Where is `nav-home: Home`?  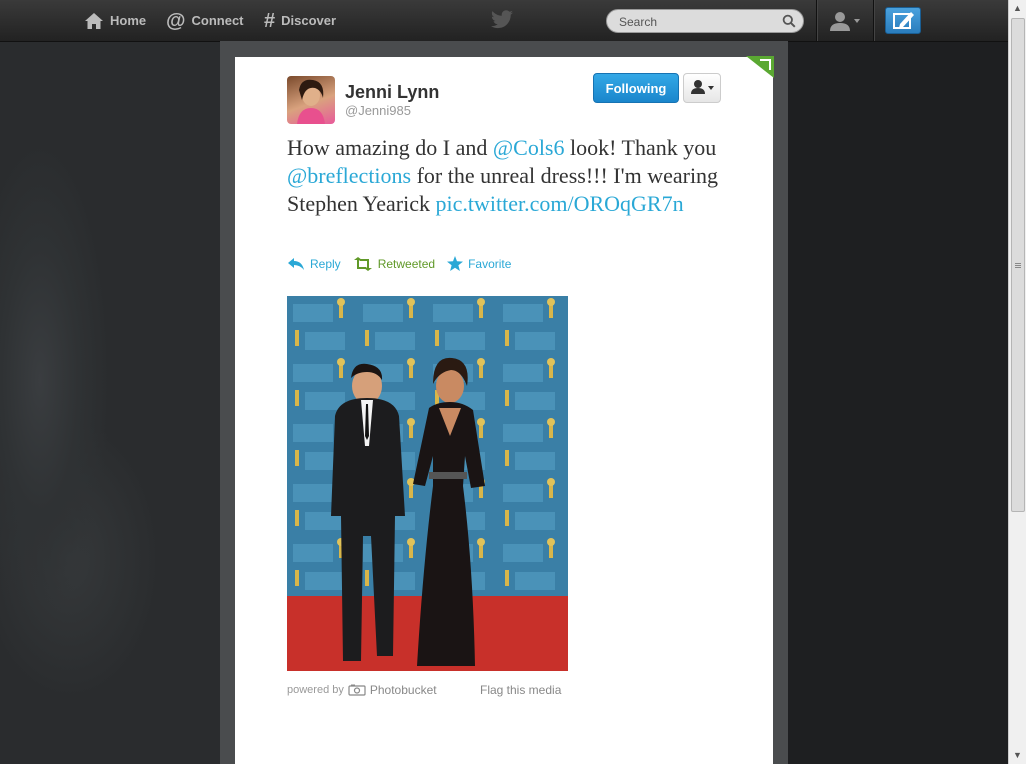 nav-home: Home is located at coordinates (115, 20).